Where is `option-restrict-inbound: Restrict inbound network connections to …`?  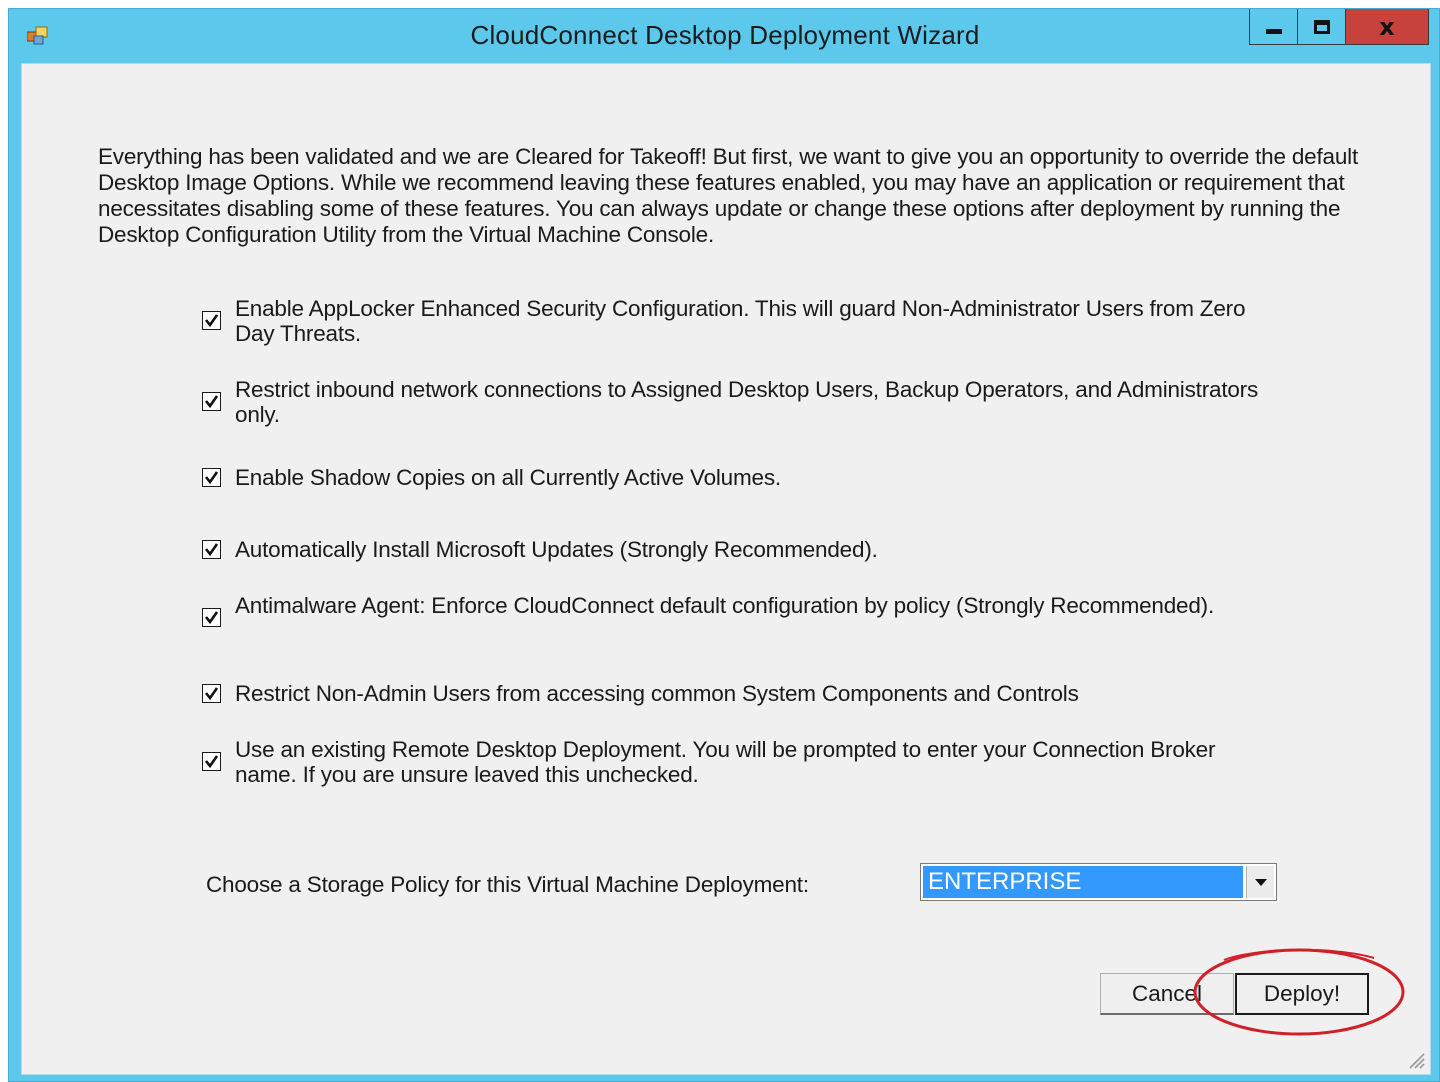 option-restrict-inbound: Restrict inbound network connections to … is located at coordinates (742, 403).